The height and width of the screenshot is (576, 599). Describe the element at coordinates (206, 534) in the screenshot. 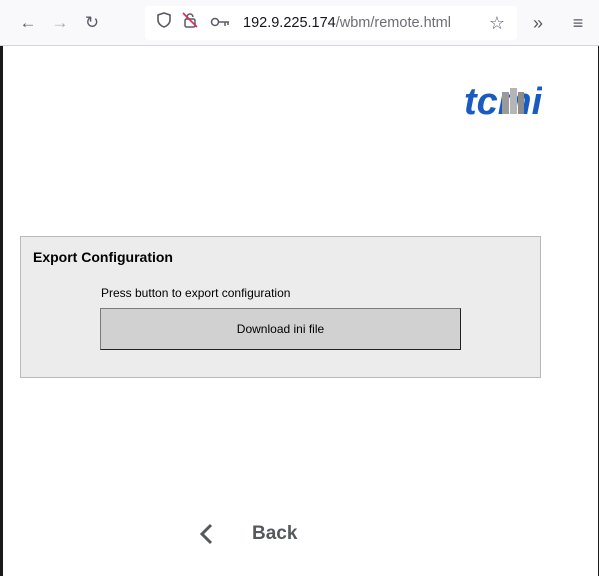

I see `chevron-left-icon` at that location.